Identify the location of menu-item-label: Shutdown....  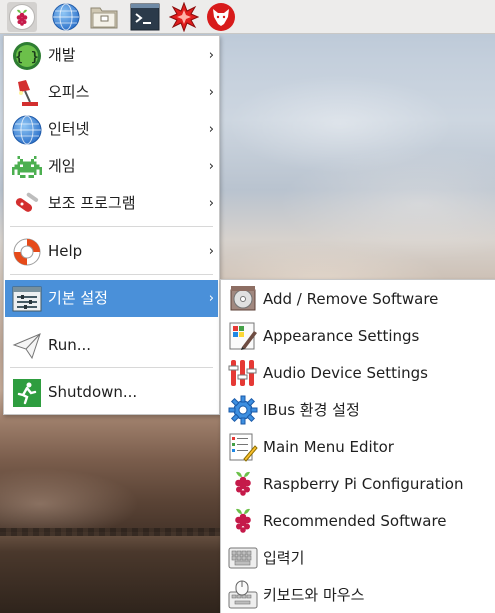
(93, 392).